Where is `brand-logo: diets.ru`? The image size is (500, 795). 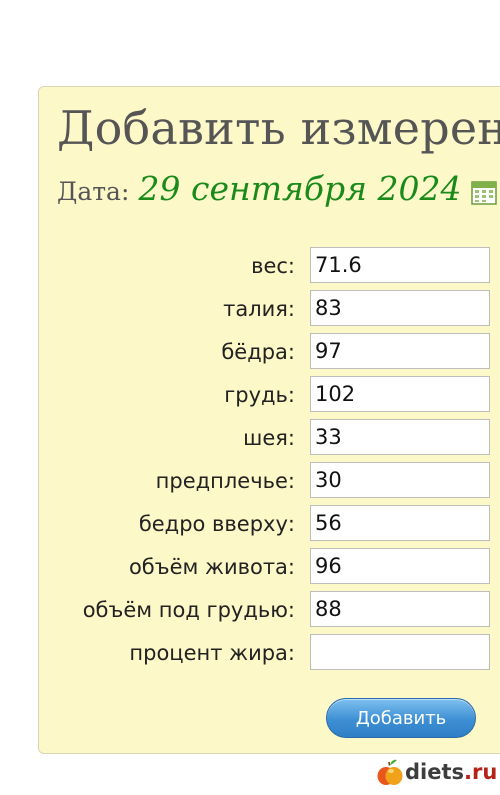
brand-logo: diets.ru is located at coordinates (436, 772).